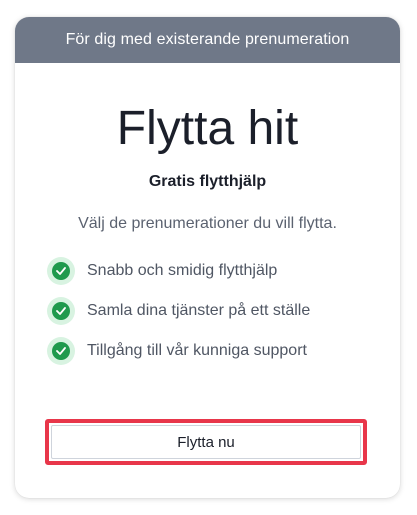 This screenshot has height=515, width=417. What do you see at coordinates (197, 350) in the screenshot?
I see `feature-label: Tillgång till vår kunniga support` at bounding box center [197, 350].